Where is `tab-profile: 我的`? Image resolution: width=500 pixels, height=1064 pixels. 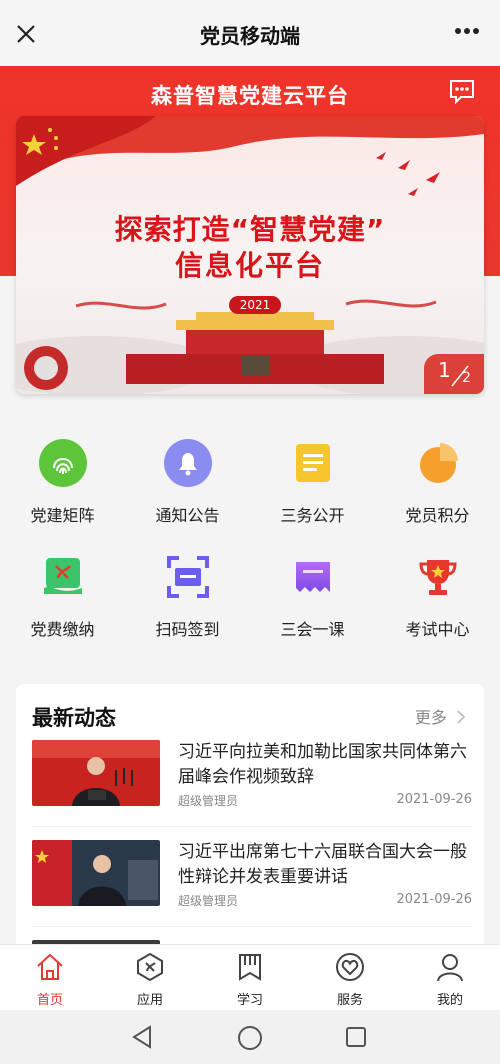 tab-profile: 我的 is located at coordinates (450, 979).